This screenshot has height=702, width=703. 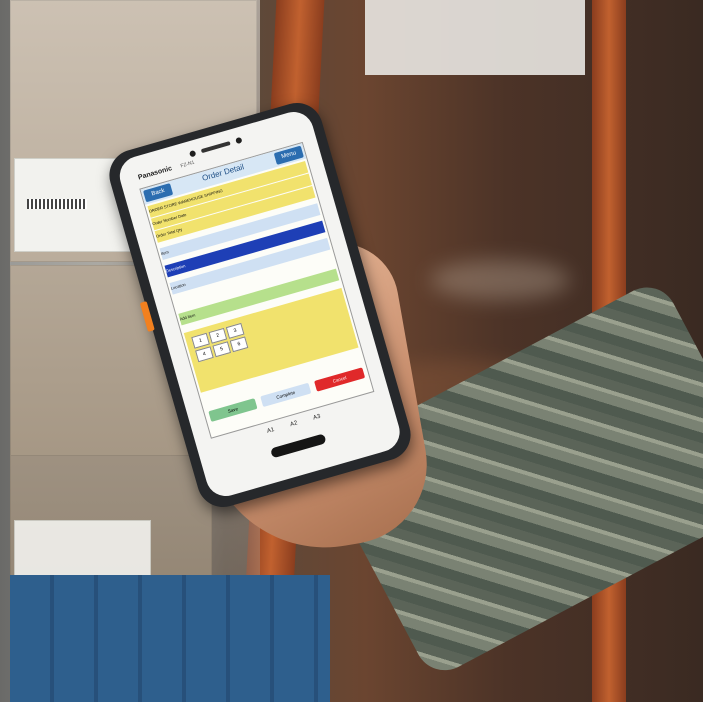 I want to click on camera-icon, so click(x=192, y=153).